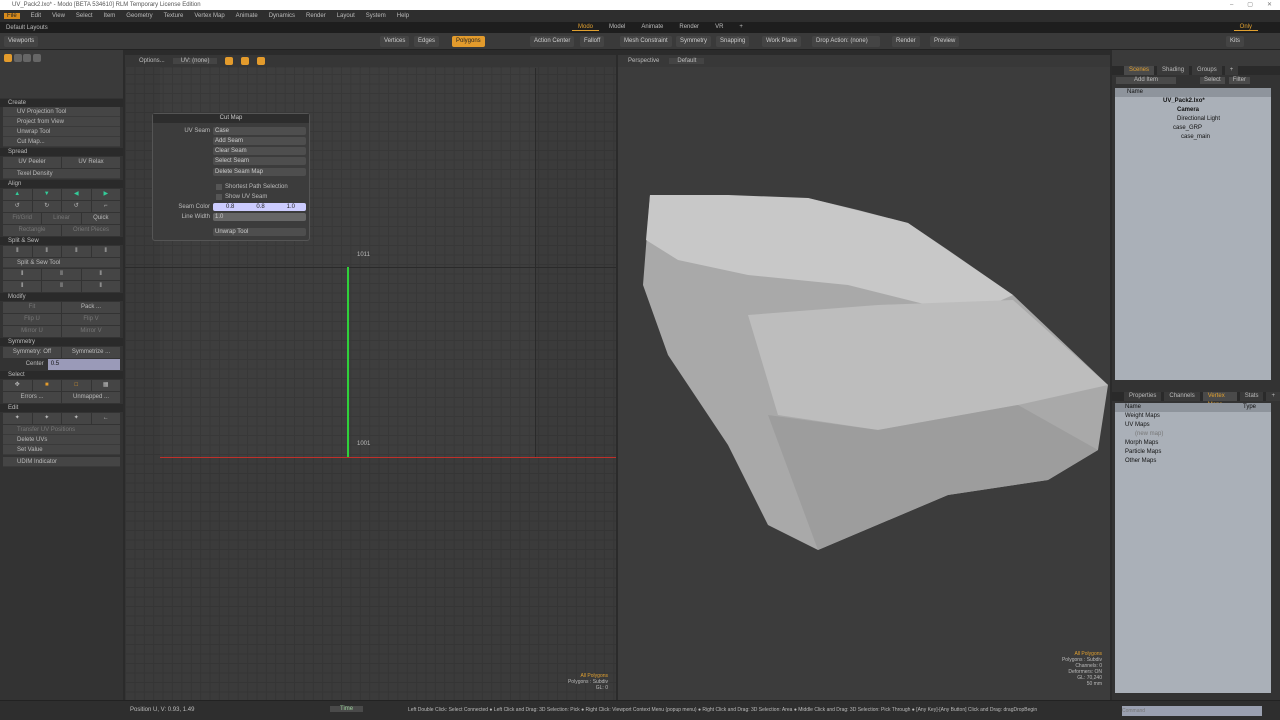  What do you see at coordinates (61, 218) in the screenshot?
I see `linear-button: Linear` at bounding box center [61, 218].